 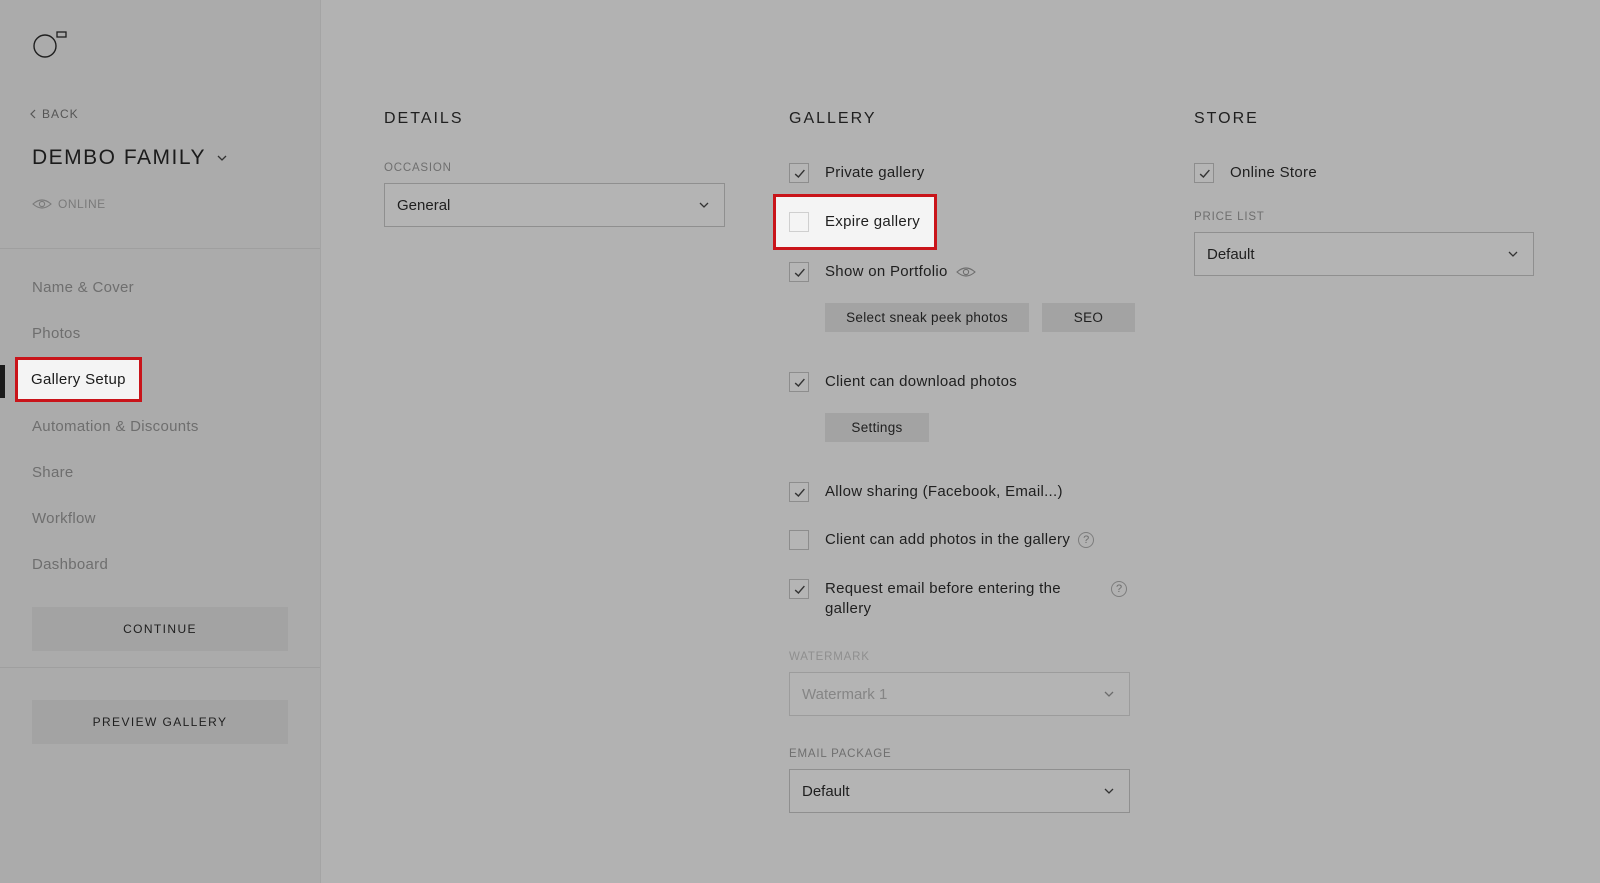 I want to click on status-label: ONLINE, so click(x=82, y=204).